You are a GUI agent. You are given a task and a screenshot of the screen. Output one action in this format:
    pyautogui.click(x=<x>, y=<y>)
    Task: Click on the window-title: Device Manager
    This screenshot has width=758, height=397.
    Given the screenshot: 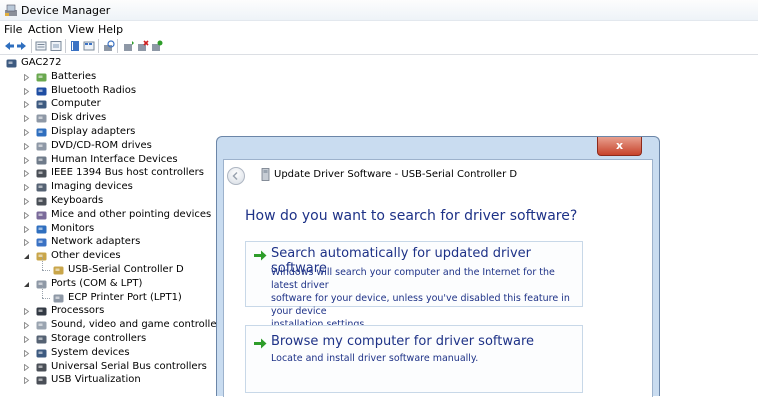 What is the action you would take?
    pyautogui.click(x=66, y=10)
    